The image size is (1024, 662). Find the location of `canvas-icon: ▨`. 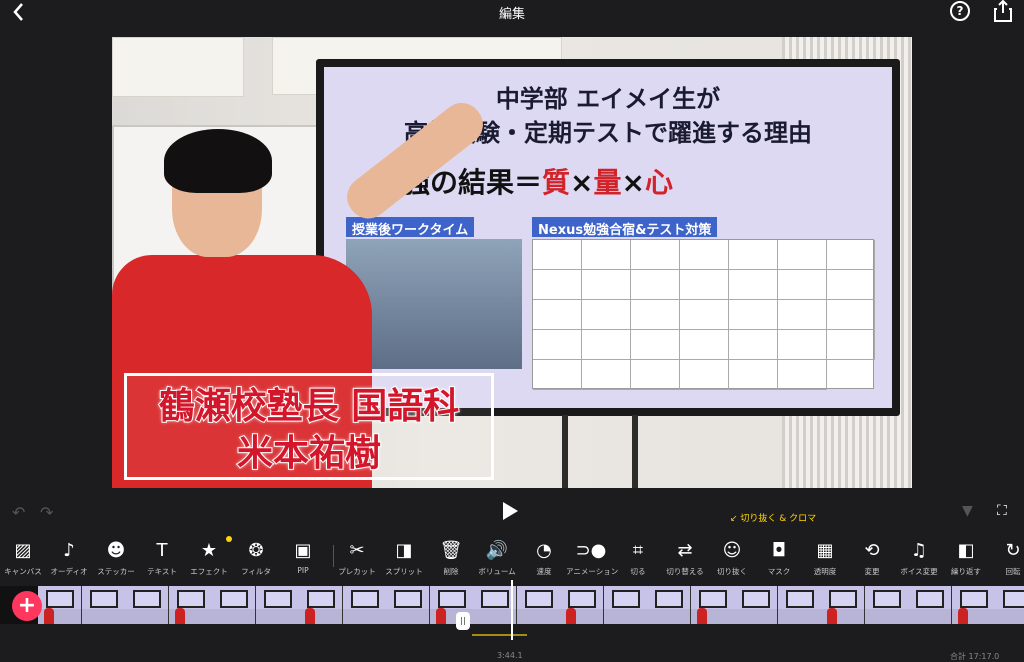

canvas-icon: ▨ is located at coordinates (23, 550).